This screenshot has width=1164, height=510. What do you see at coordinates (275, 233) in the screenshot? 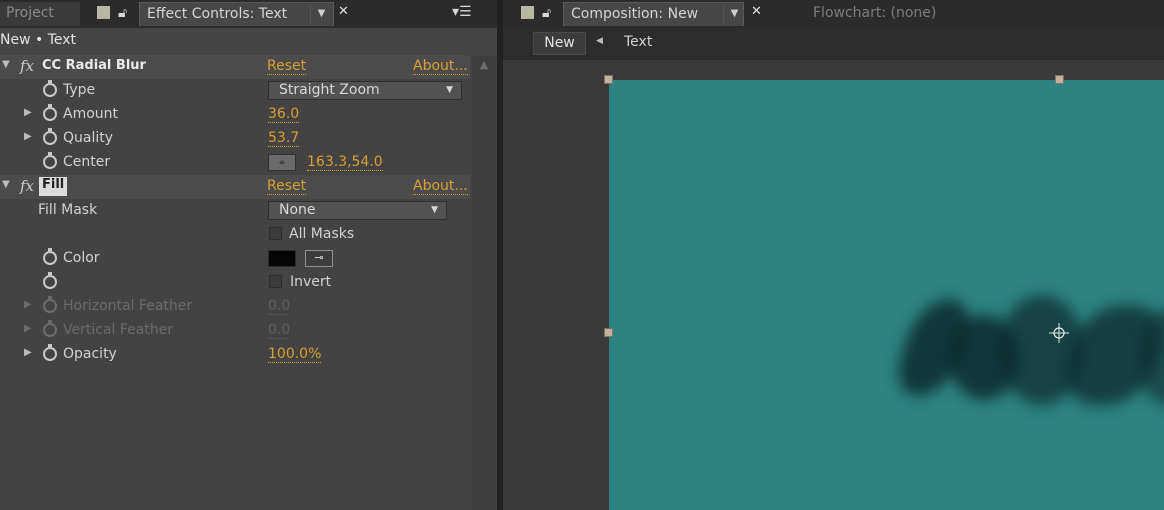
I see `all-masks-checkbox` at bounding box center [275, 233].